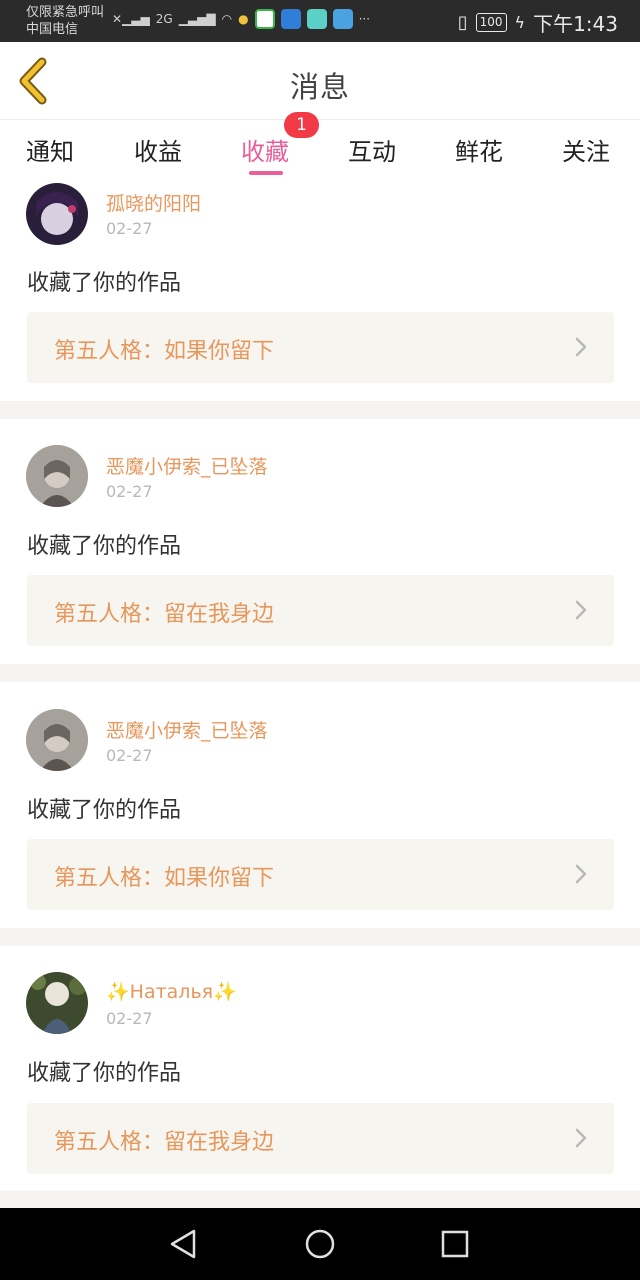 The image size is (640, 1280). Describe the element at coordinates (320, 150) in the screenshot. I see `tab-bar: 通知 收益 收藏 互动 鲜花 关注` at that location.